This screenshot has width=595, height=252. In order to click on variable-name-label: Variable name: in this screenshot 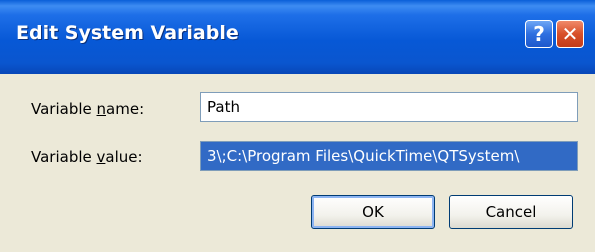, I will do `click(88, 109)`.